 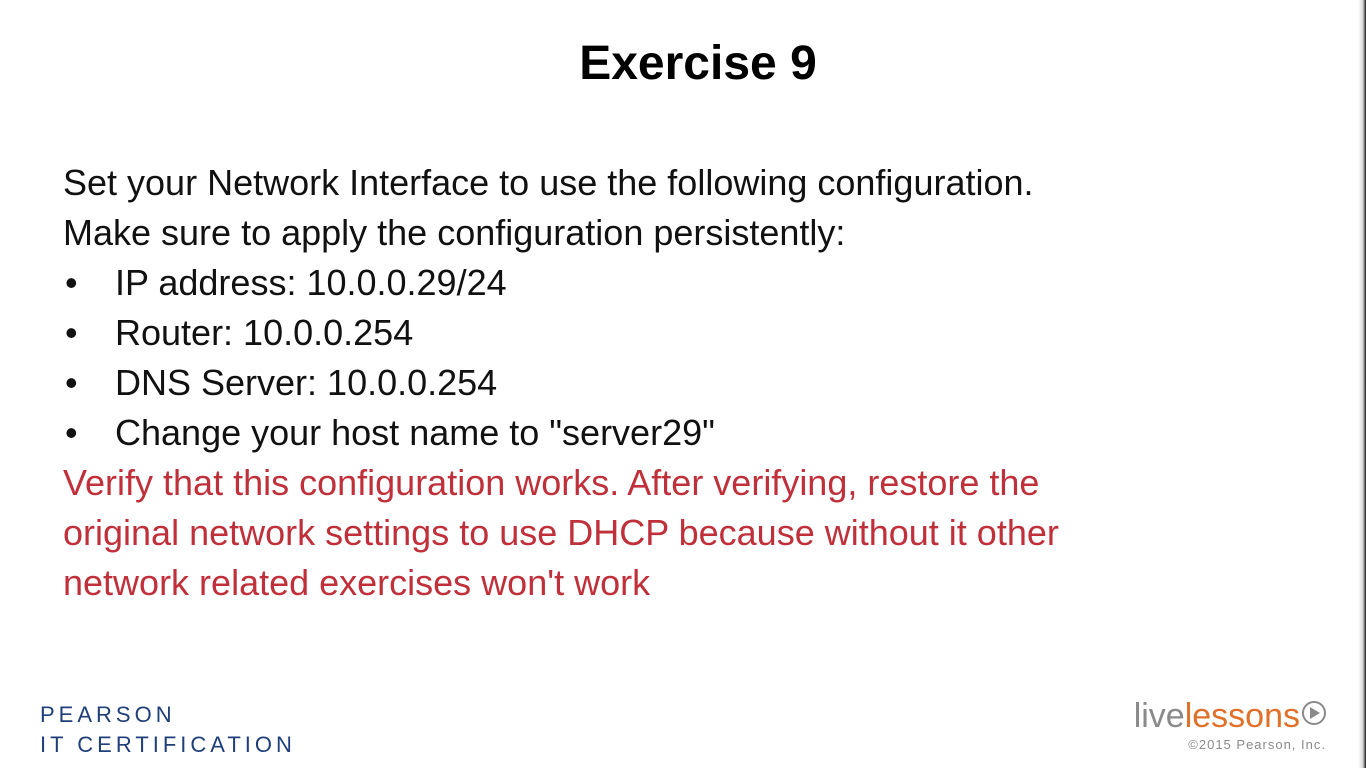 What do you see at coordinates (264, 332) in the screenshot?
I see `list-item-text: Router: 10.0.0.254` at bounding box center [264, 332].